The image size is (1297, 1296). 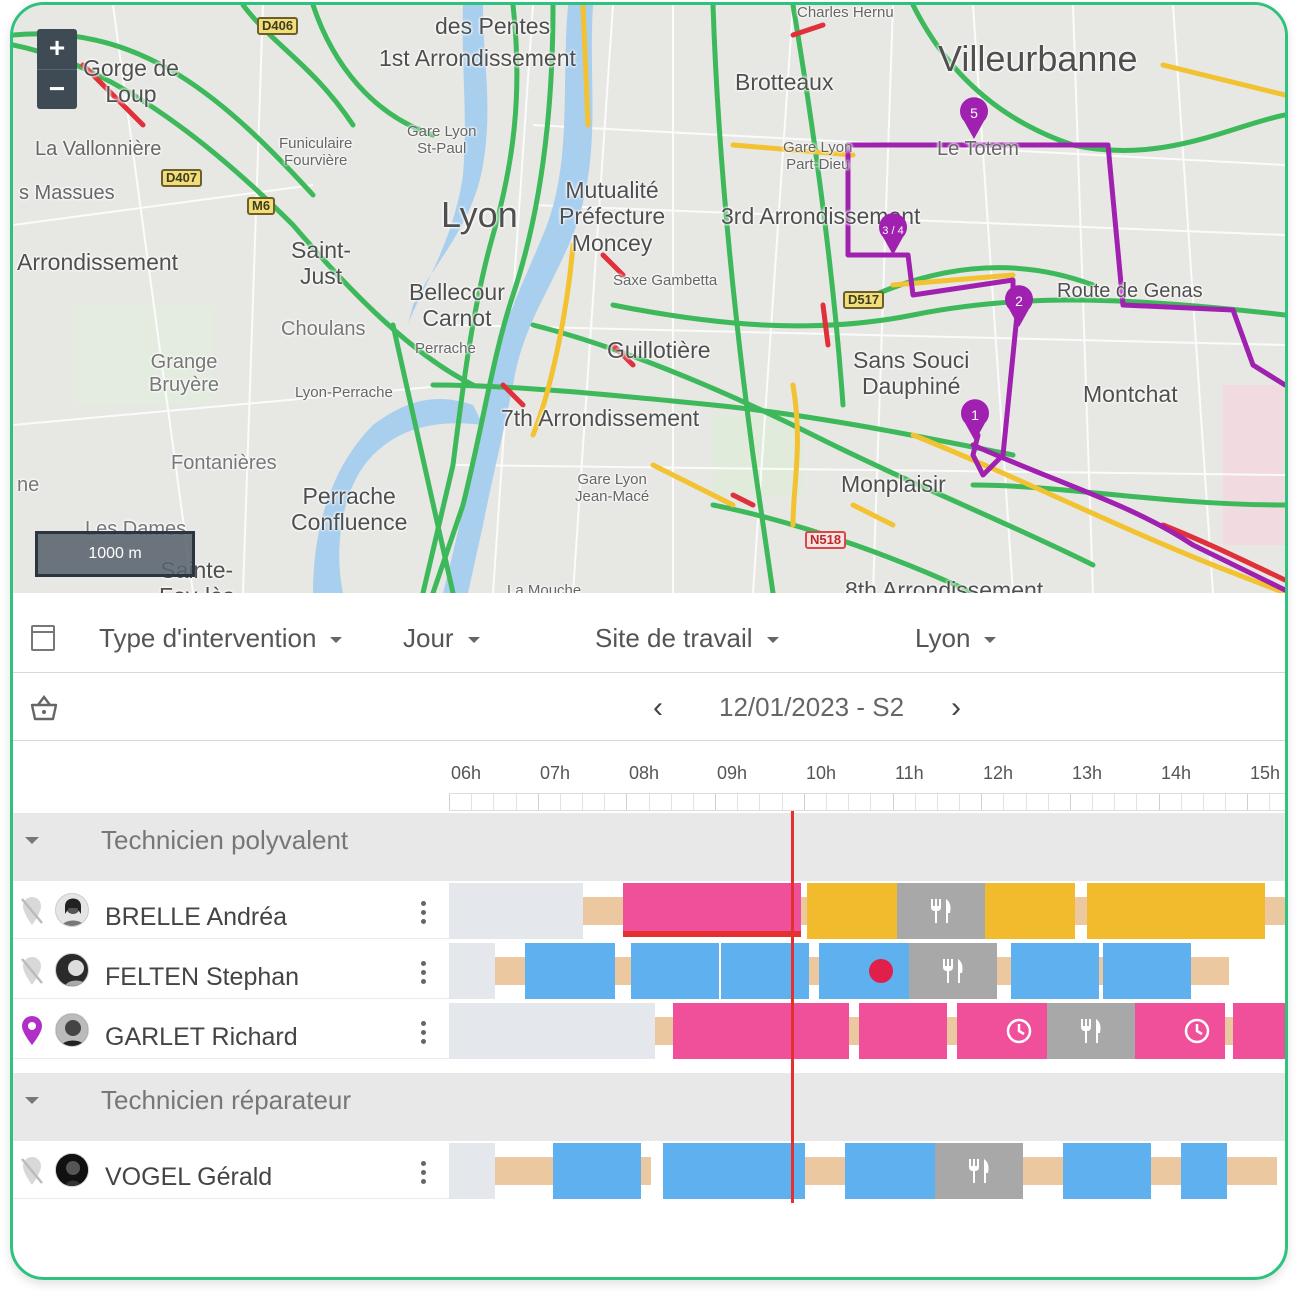 What do you see at coordinates (202, 977) in the screenshot?
I see `technician-name: FELTEN Stephan` at bounding box center [202, 977].